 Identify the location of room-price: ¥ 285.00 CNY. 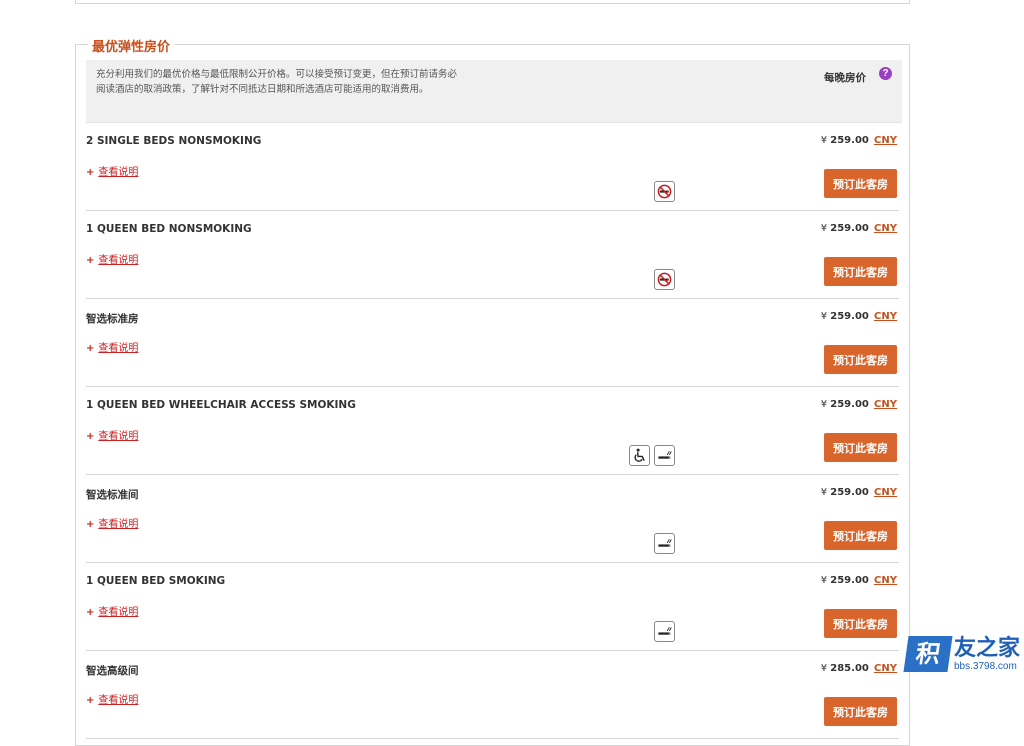
(859, 668).